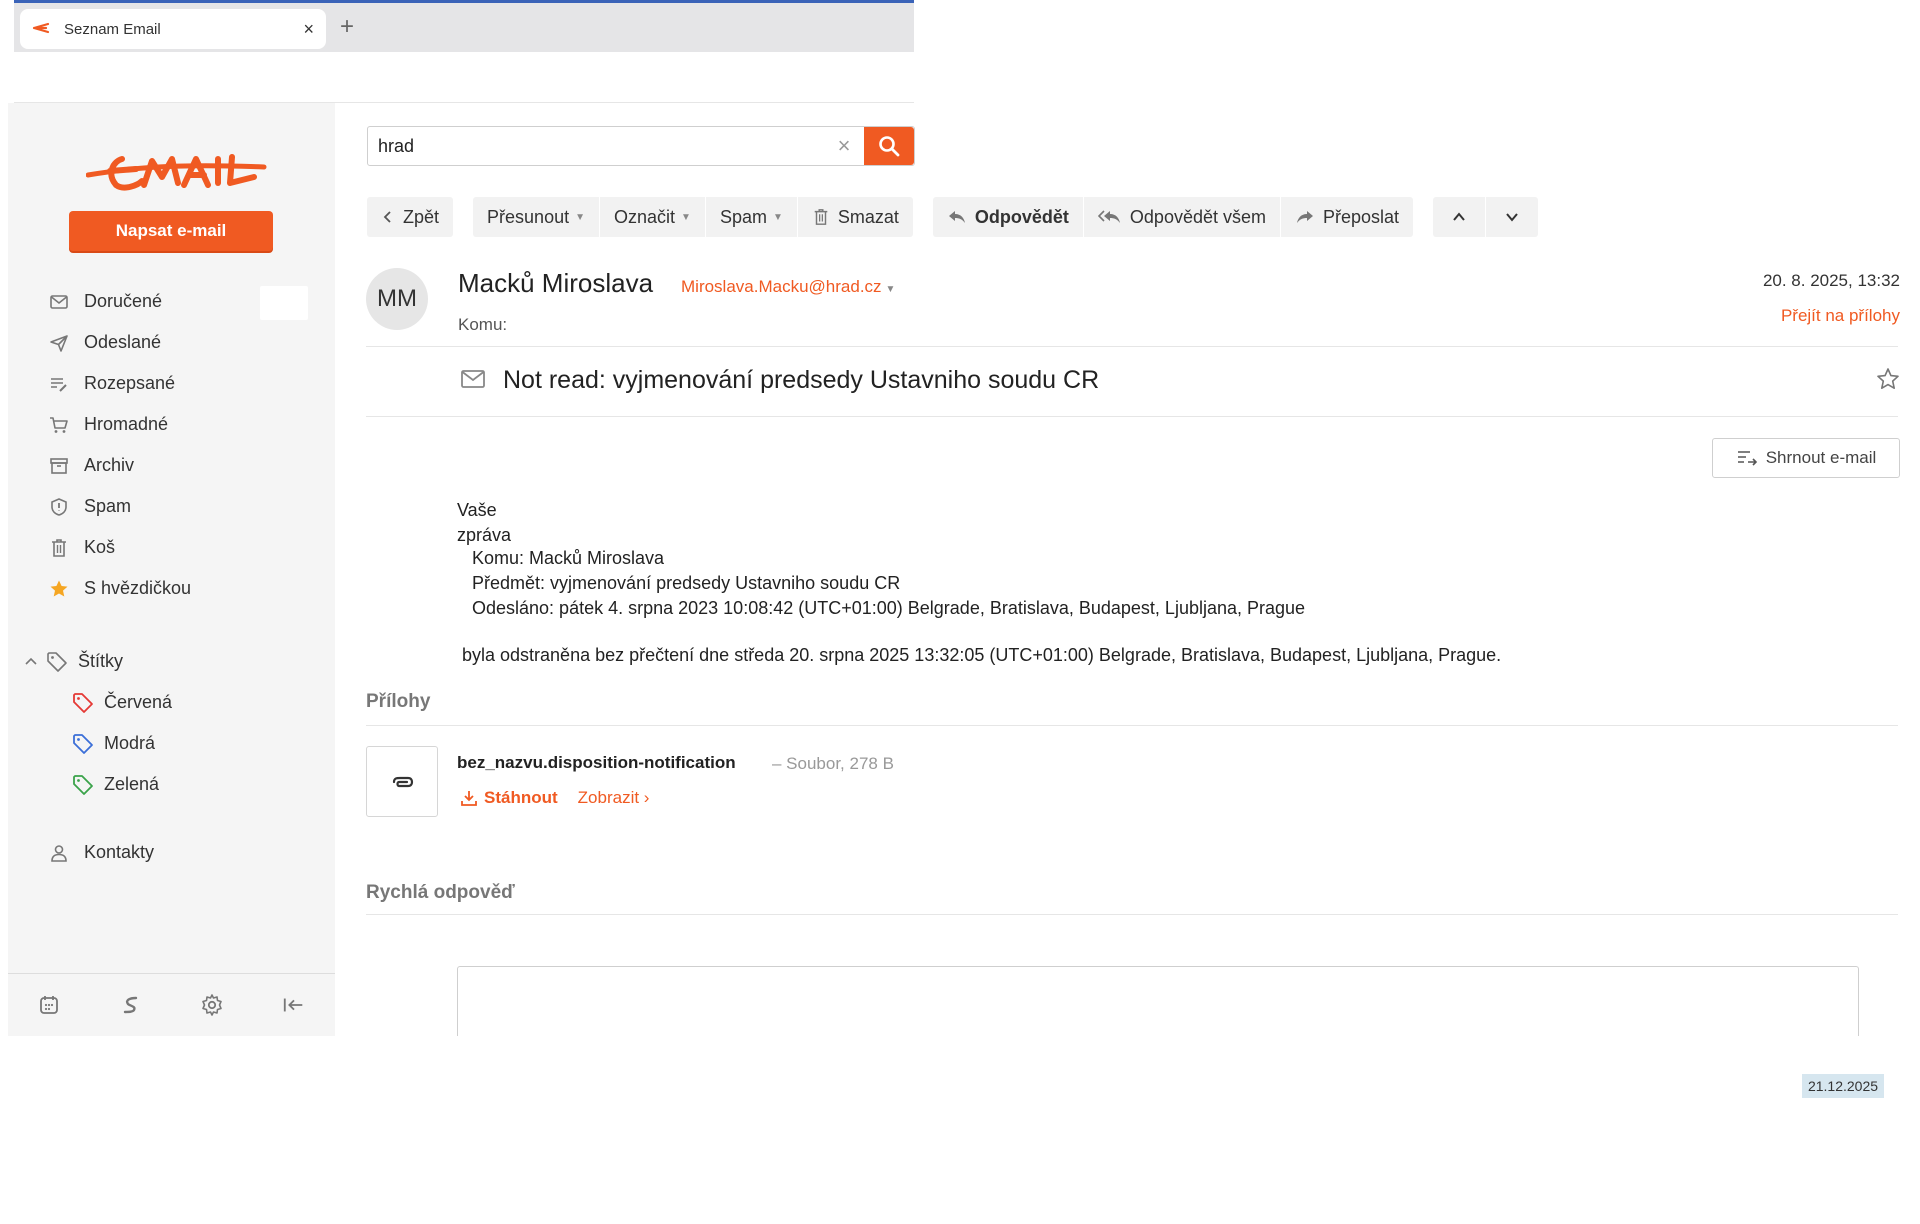  What do you see at coordinates (294, 1005) in the screenshot?
I see `collapse-sidebar-icon` at bounding box center [294, 1005].